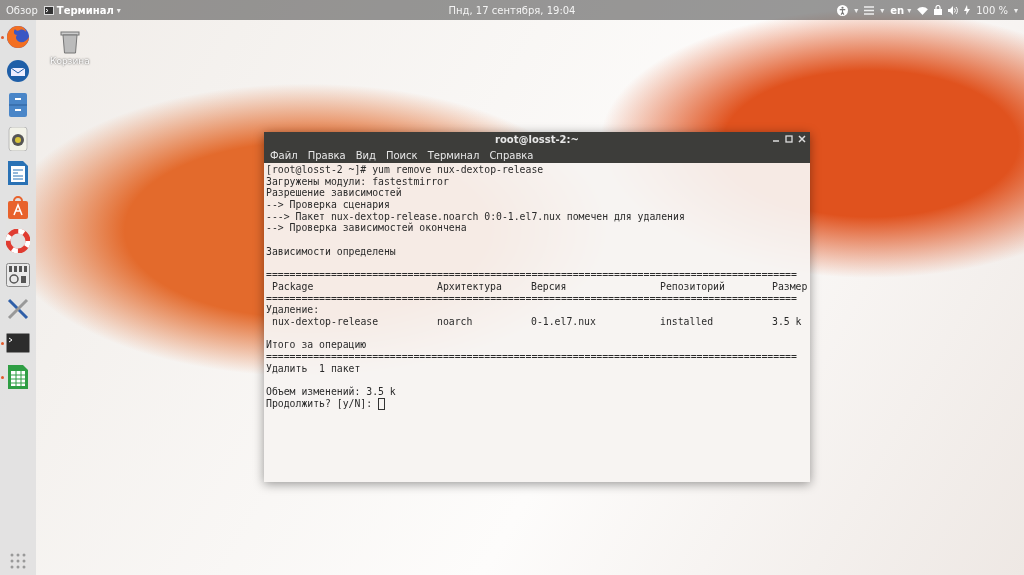  Describe the element at coordinates (18, 207) in the screenshot. I see `shopping-bag-icon` at that location.